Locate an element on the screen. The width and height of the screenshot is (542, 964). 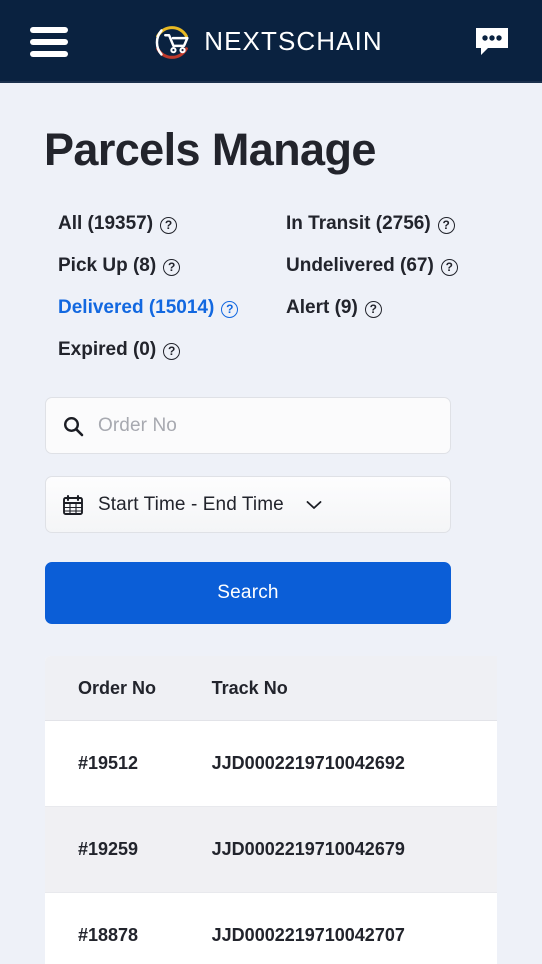
chat-bubble-icon is located at coordinates (492, 42).